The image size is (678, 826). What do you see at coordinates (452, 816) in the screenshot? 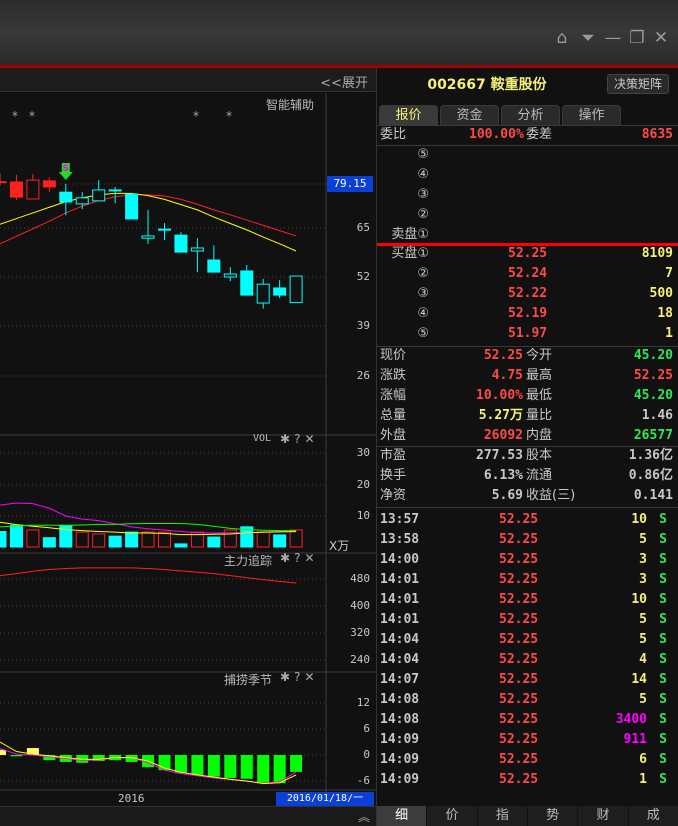
I see `bottom-tab: 价` at bounding box center [452, 816].